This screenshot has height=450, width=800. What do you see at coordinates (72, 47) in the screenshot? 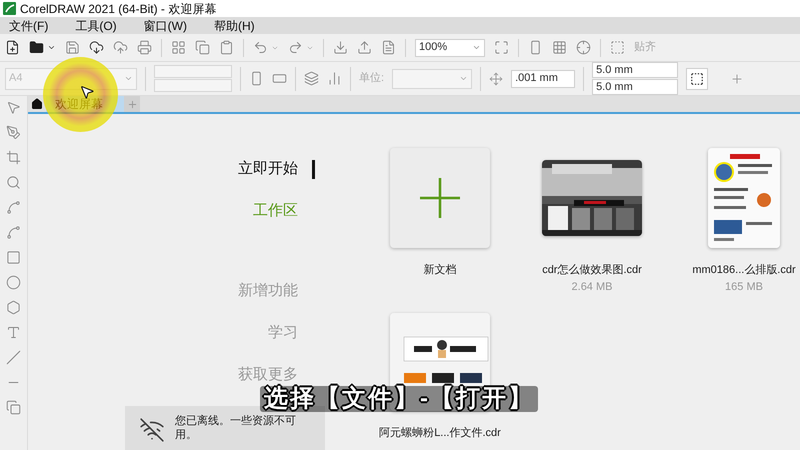
I see `save-icon` at bounding box center [72, 47].